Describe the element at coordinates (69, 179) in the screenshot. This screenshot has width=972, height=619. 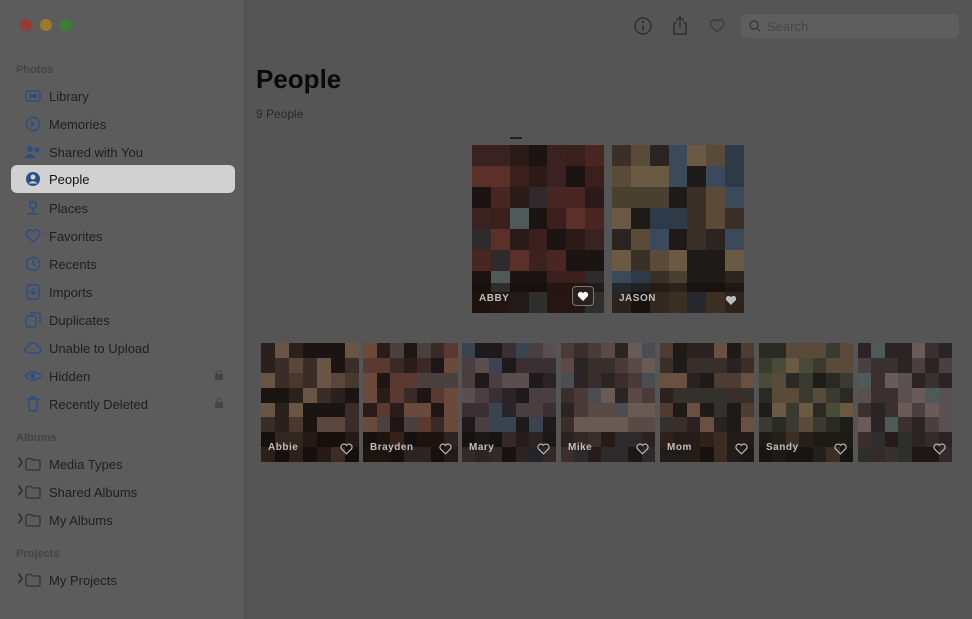
I see `sidebar-item-label: People` at that location.